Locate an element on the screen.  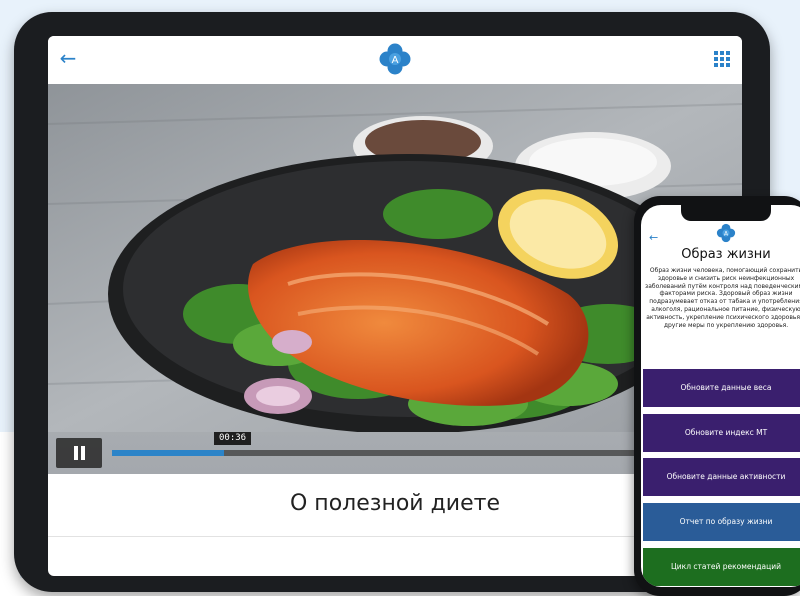
tablet-header: ← A is located at coordinates (395, 60).